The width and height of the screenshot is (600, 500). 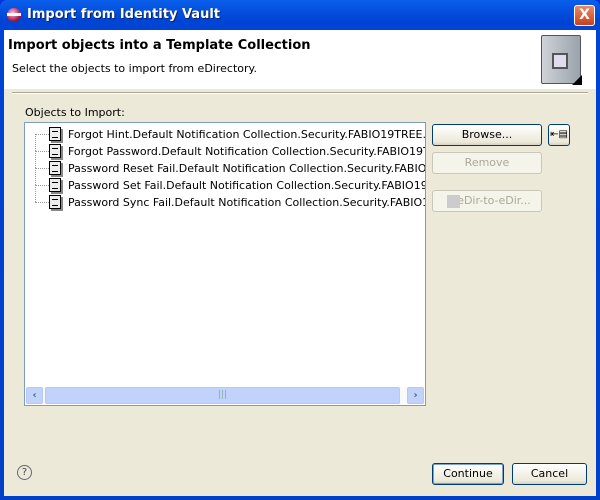 I want to click on remove-button: Remove, so click(x=487, y=163).